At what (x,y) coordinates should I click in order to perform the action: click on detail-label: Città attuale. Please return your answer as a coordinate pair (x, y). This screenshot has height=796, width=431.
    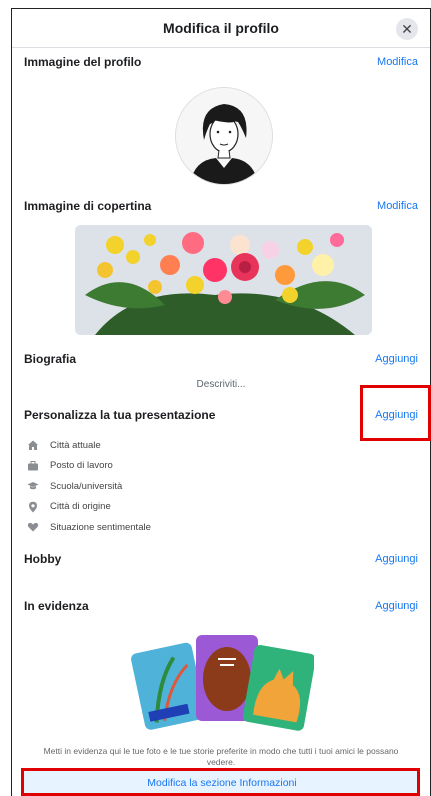
    Looking at the image, I should click on (75, 445).